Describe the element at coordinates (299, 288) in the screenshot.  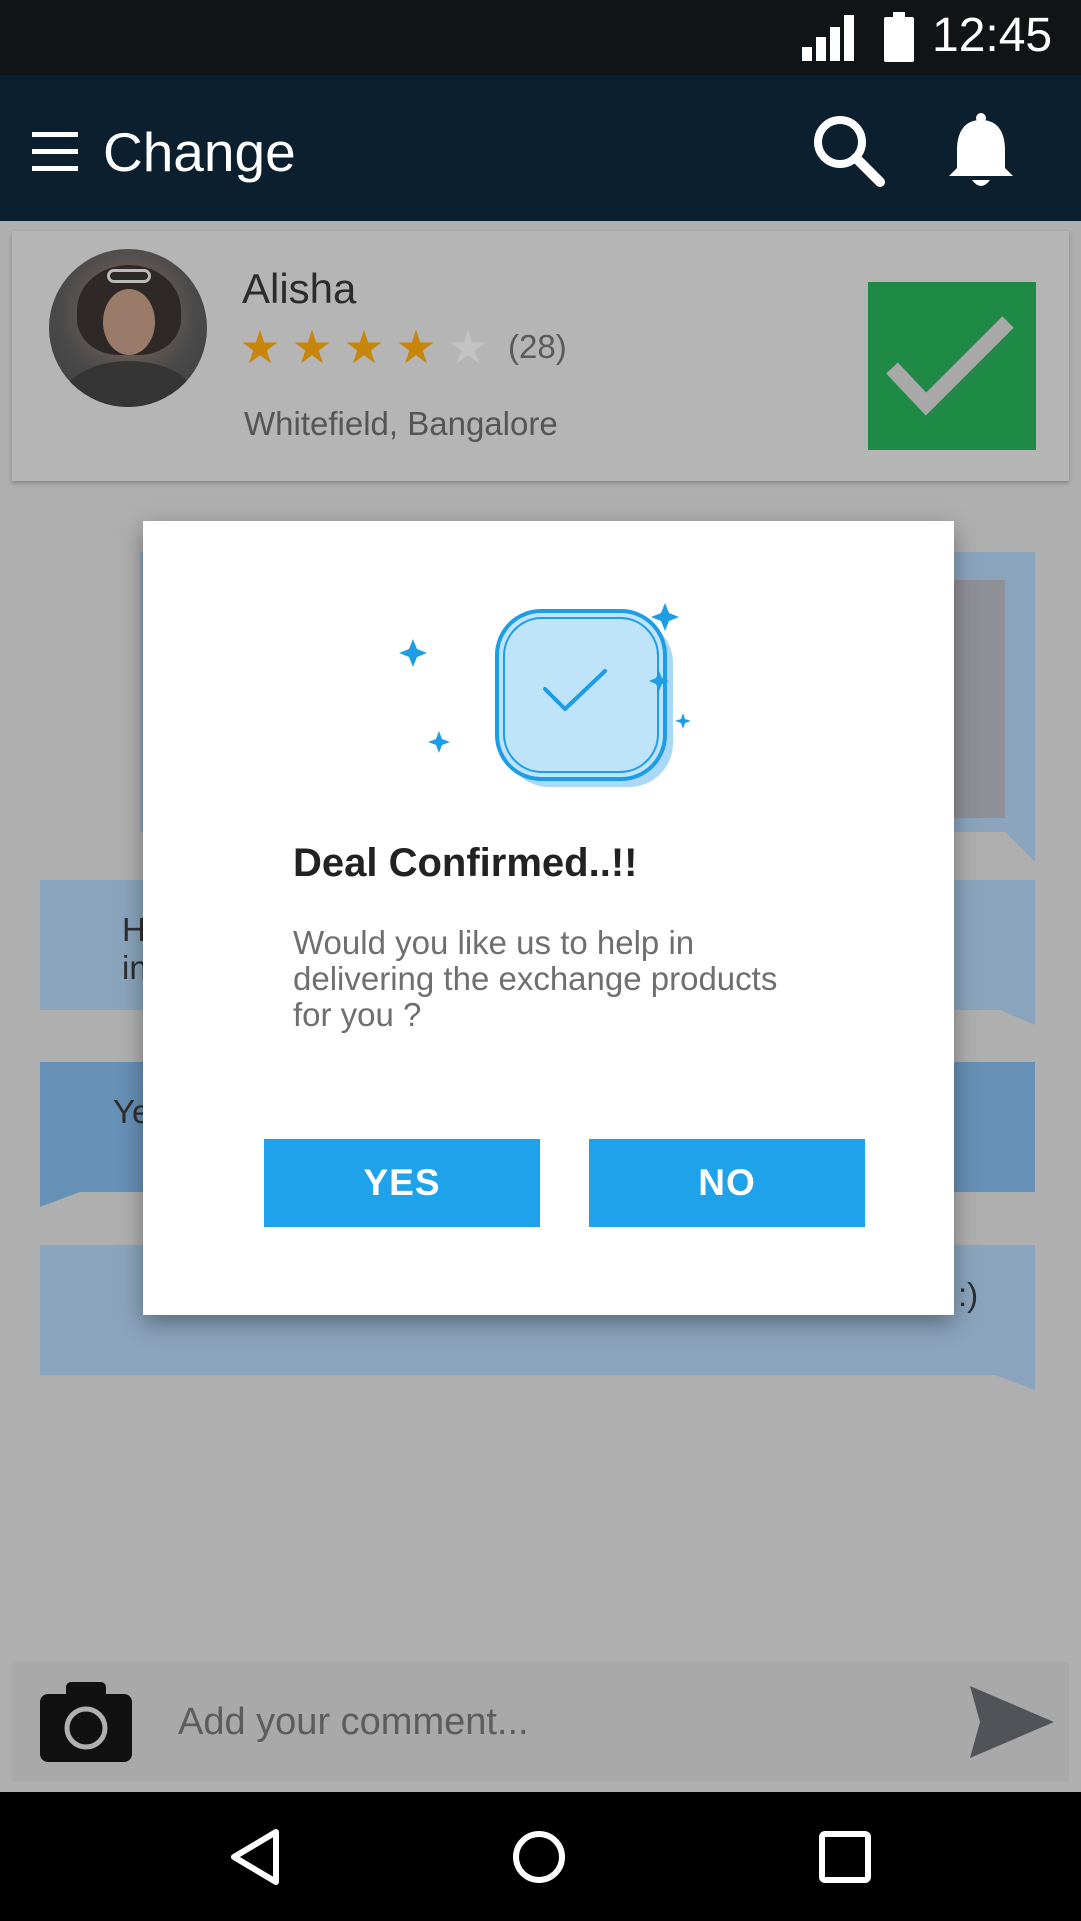
I see `user-name: Alisha` at that location.